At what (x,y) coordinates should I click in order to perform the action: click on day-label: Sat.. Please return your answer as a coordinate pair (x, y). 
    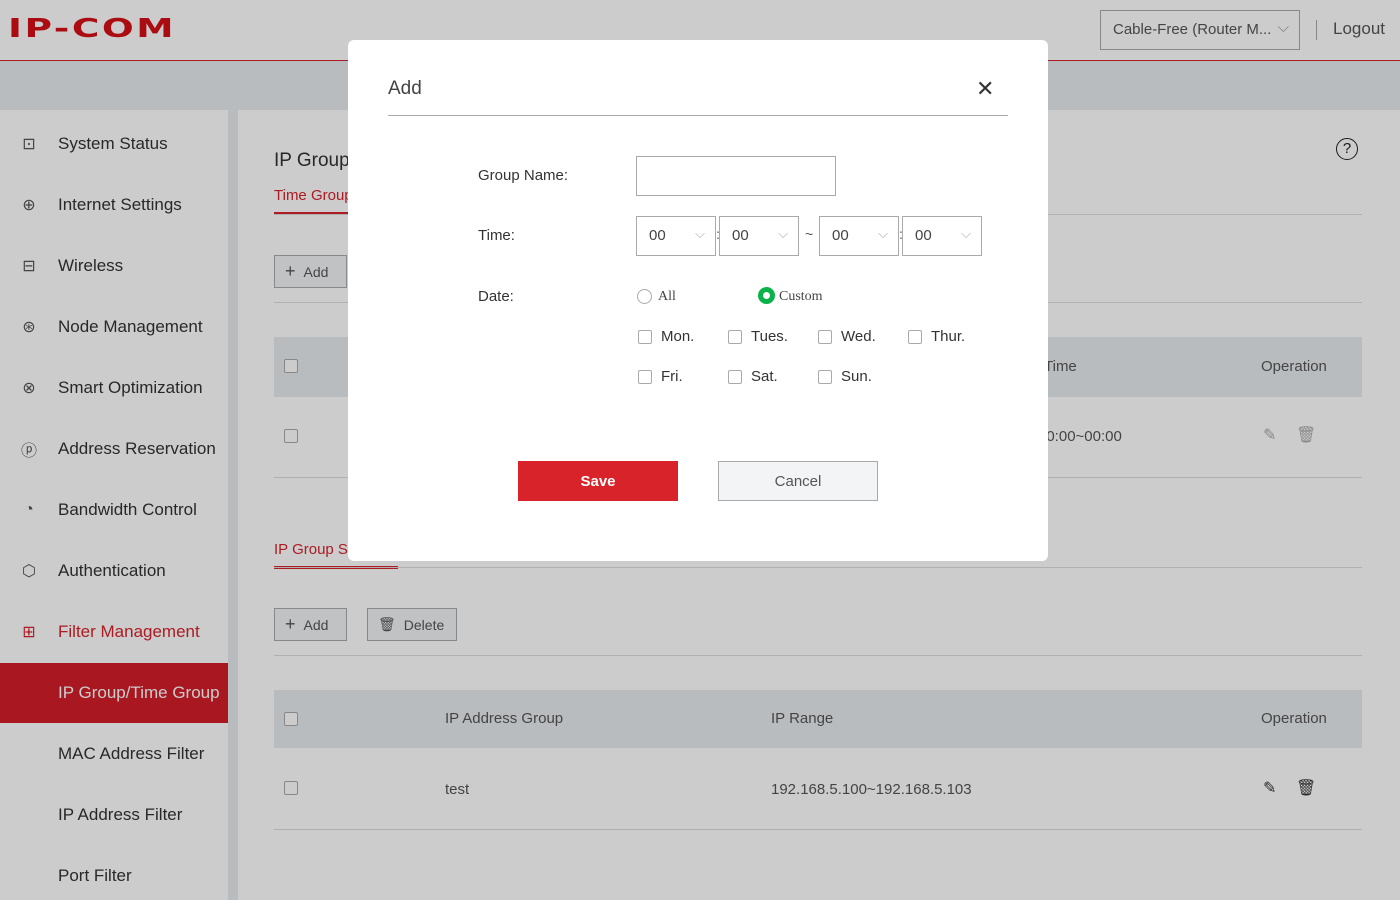
    Looking at the image, I should click on (764, 376).